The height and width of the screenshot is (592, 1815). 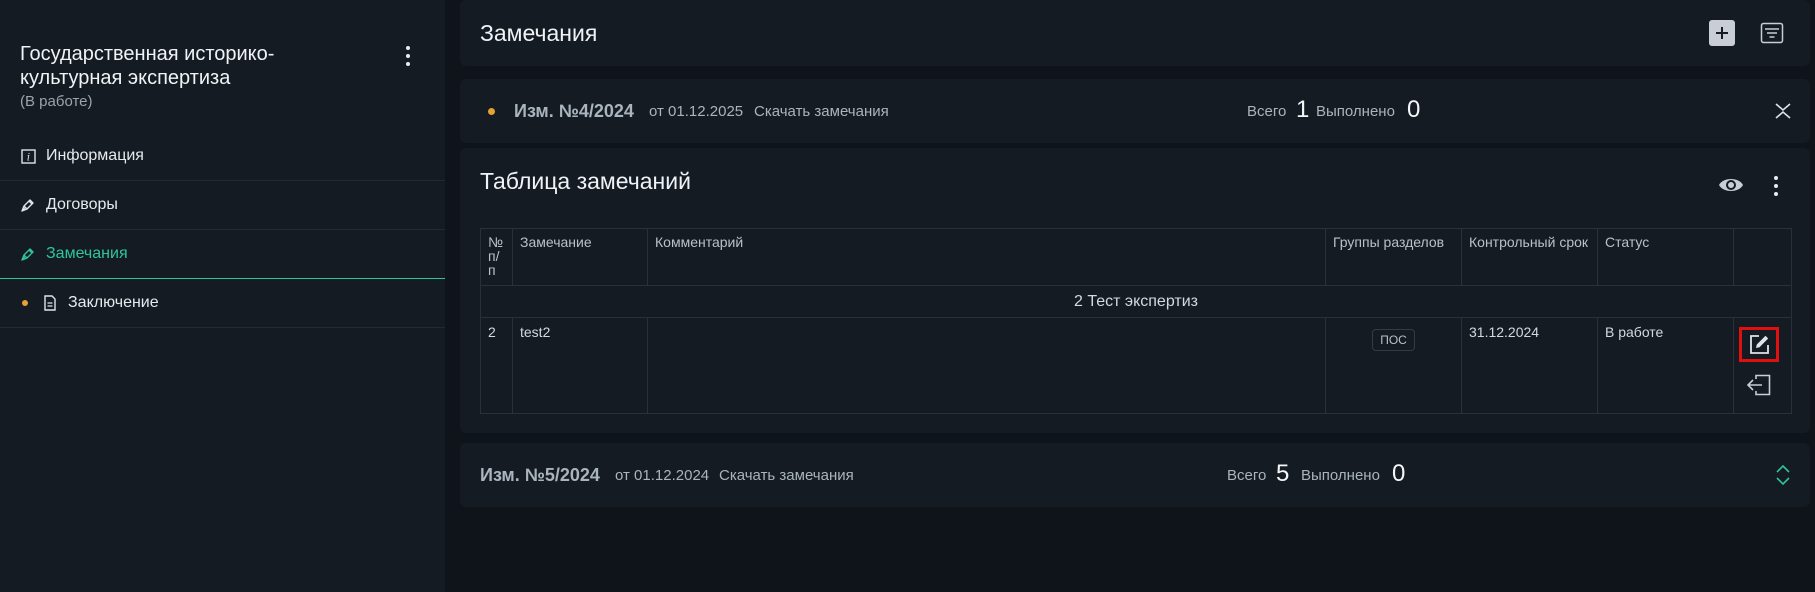 What do you see at coordinates (1762, 365) in the screenshot?
I see `actions-cell` at bounding box center [1762, 365].